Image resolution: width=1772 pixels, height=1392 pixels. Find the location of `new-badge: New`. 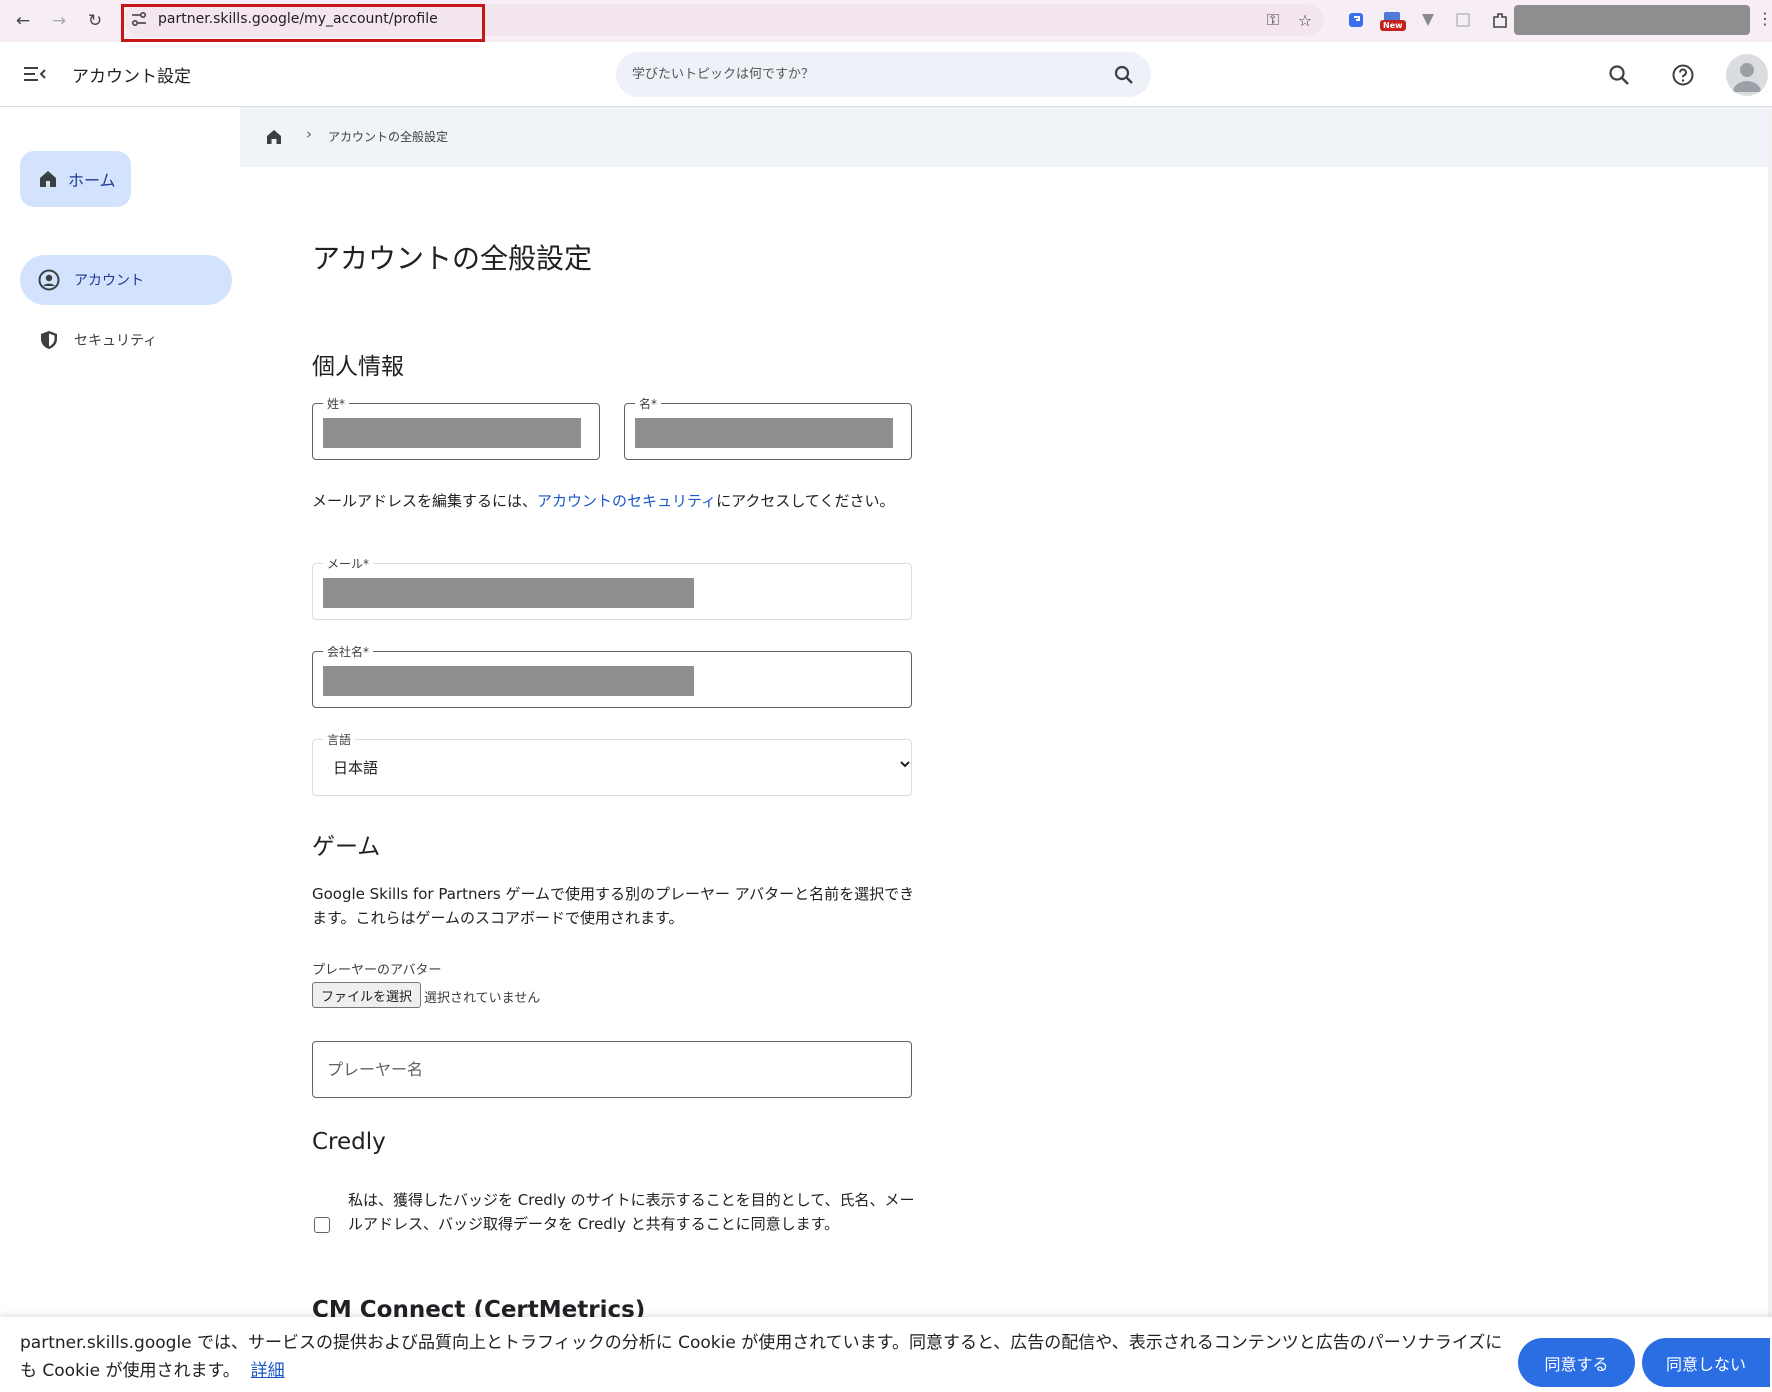

new-badge: New is located at coordinates (1393, 25).